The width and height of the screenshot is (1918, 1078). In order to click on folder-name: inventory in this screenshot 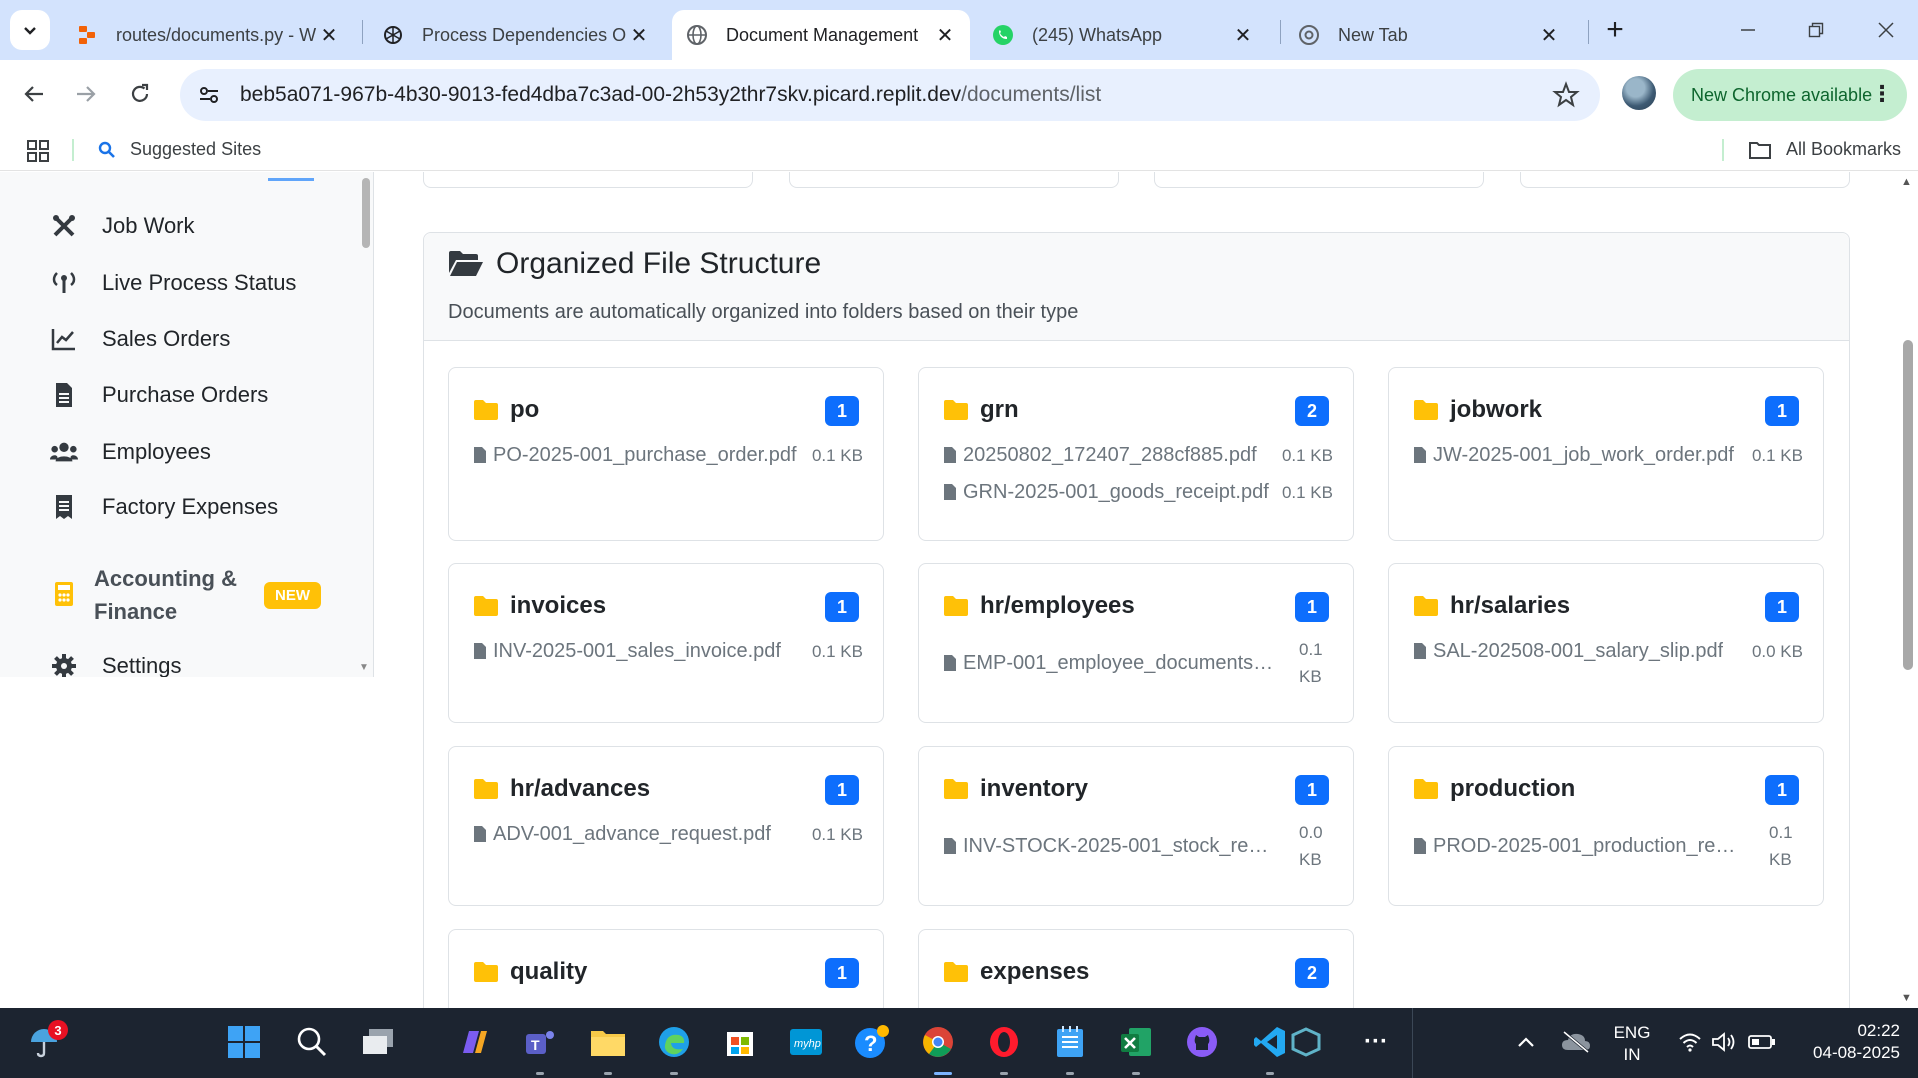, I will do `click(1034, 788)`.